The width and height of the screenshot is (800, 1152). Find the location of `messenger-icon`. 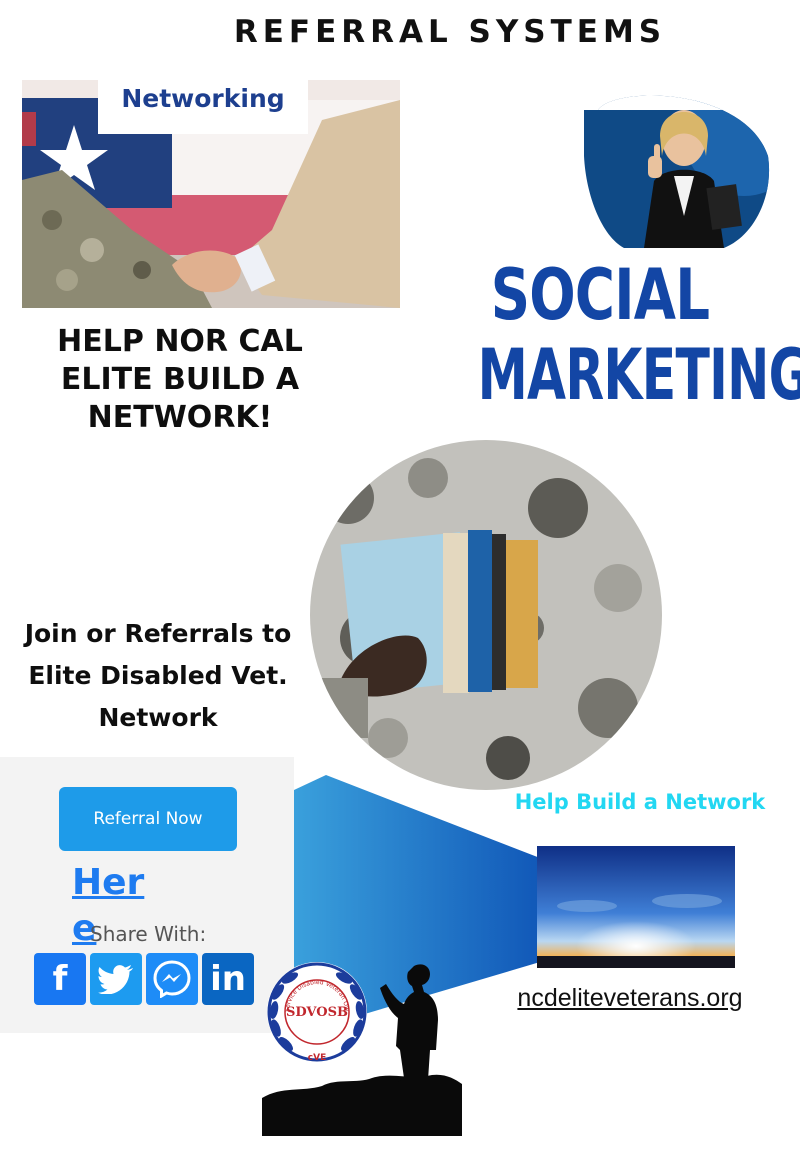

messenger-icon is located at coordinates (172, 979).